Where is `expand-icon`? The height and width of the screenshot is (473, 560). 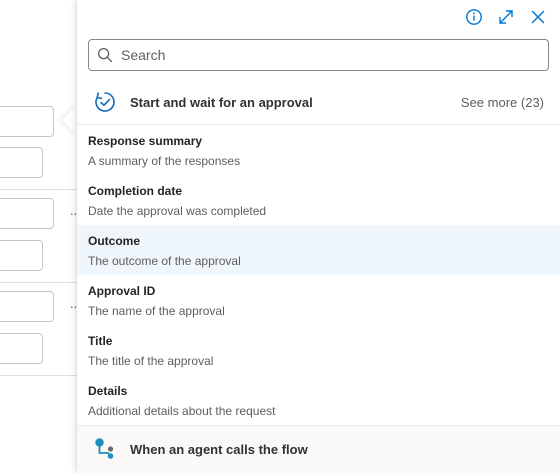
expand-icon is located at coordinates (506, 17).